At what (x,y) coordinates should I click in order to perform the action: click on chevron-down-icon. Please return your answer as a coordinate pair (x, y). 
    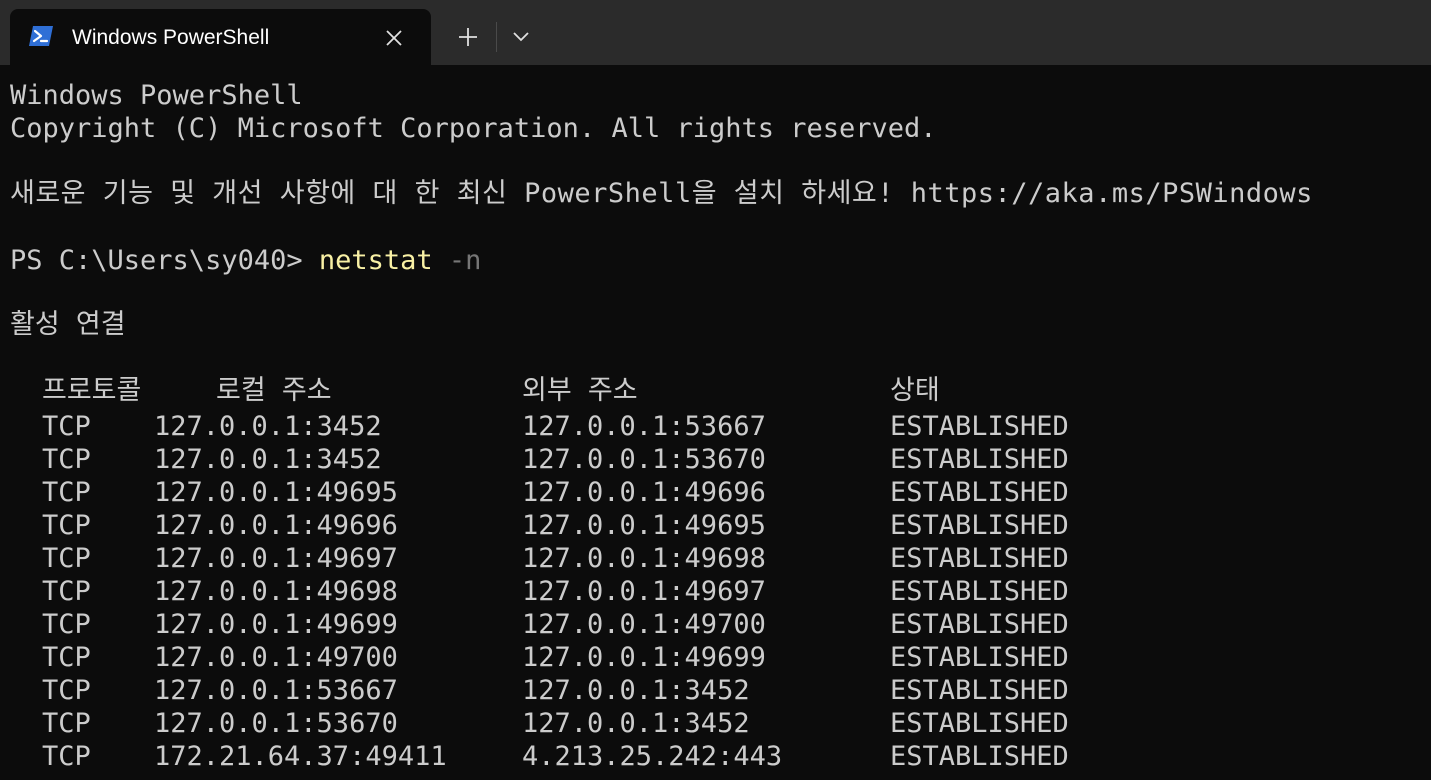
    Looking at the image, I should click on (521, 37).